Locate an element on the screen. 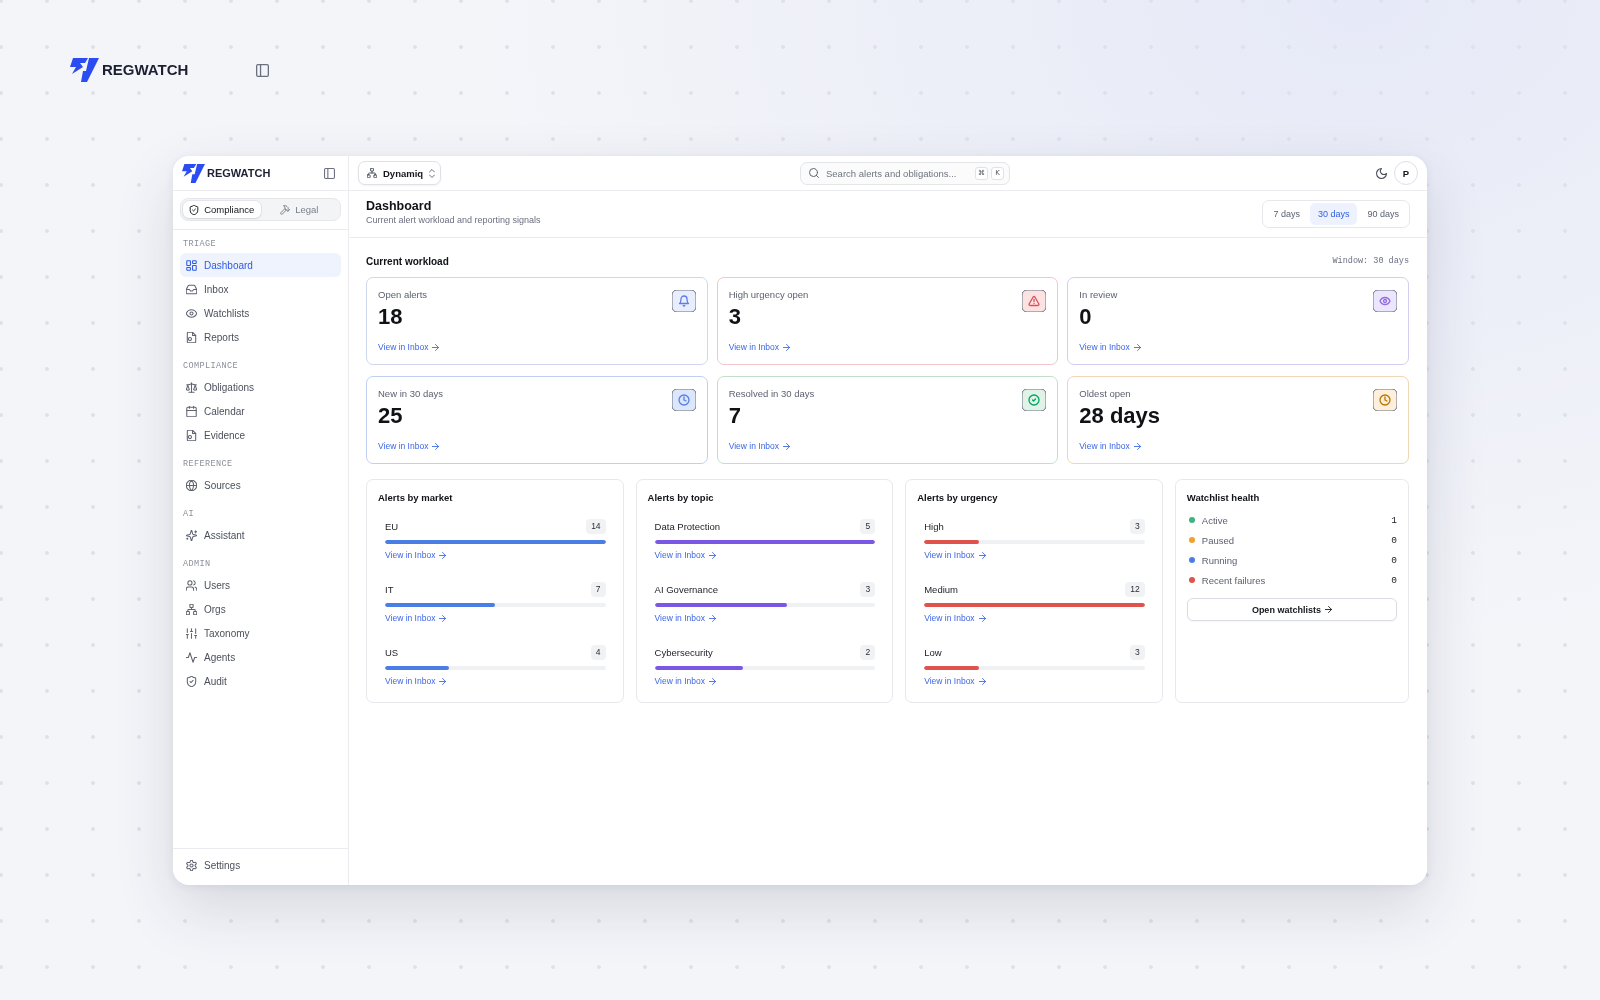 The height and width of the screenshot is (1000, 1600). stat-value: 7 is located at coordinates (734, 416).